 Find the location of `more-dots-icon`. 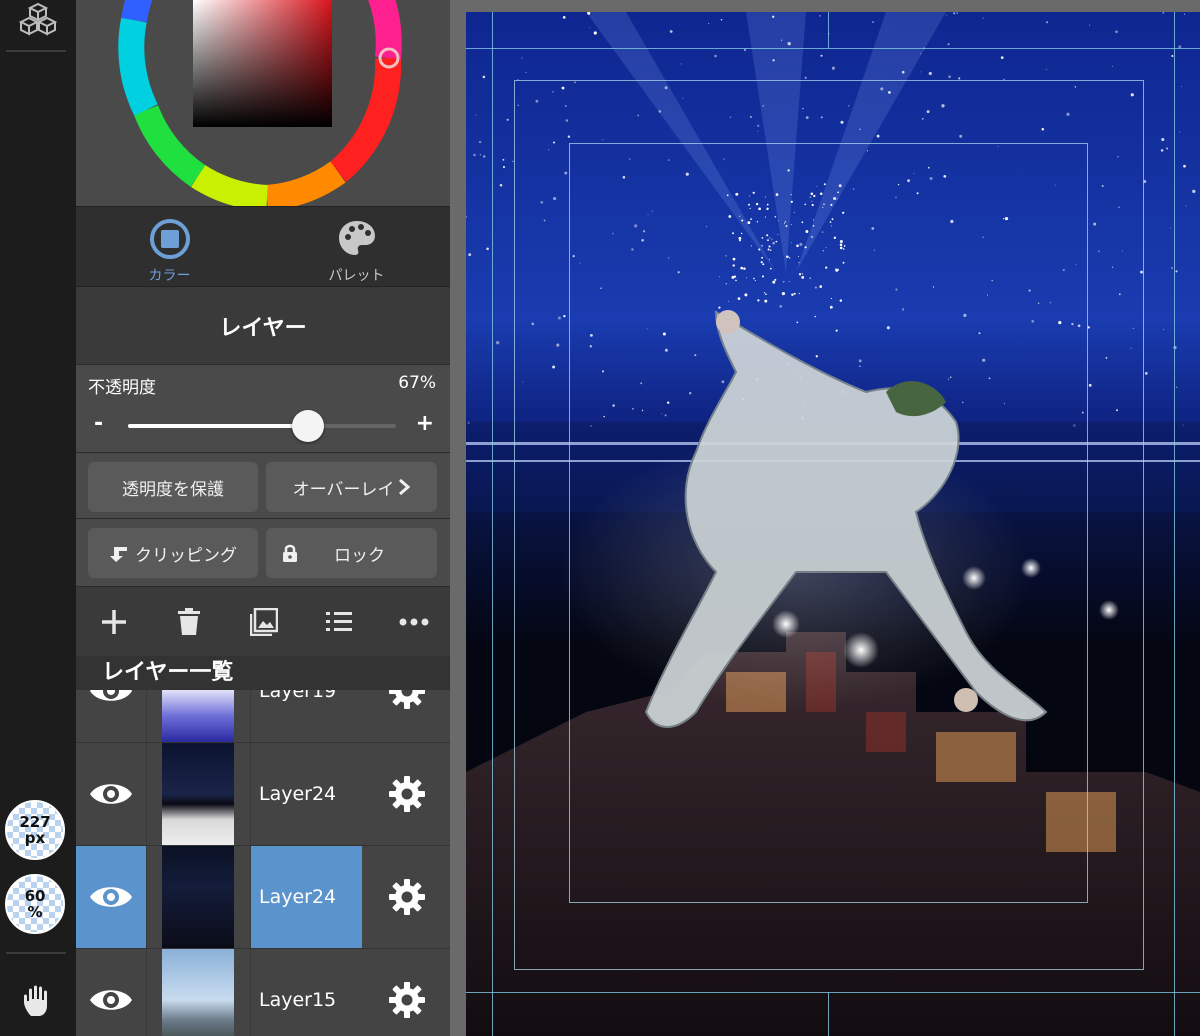

more-dots-icon is located at coordinates (413, 622).